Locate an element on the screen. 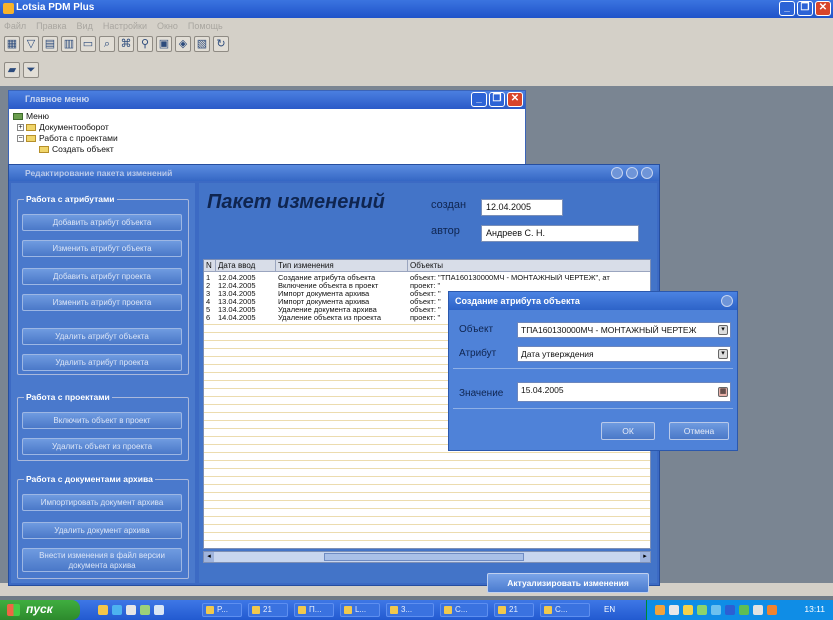 Image resolution: width=833 pixels, height=620 pixels. scroll-thumb is located at coordinates (424, 557).